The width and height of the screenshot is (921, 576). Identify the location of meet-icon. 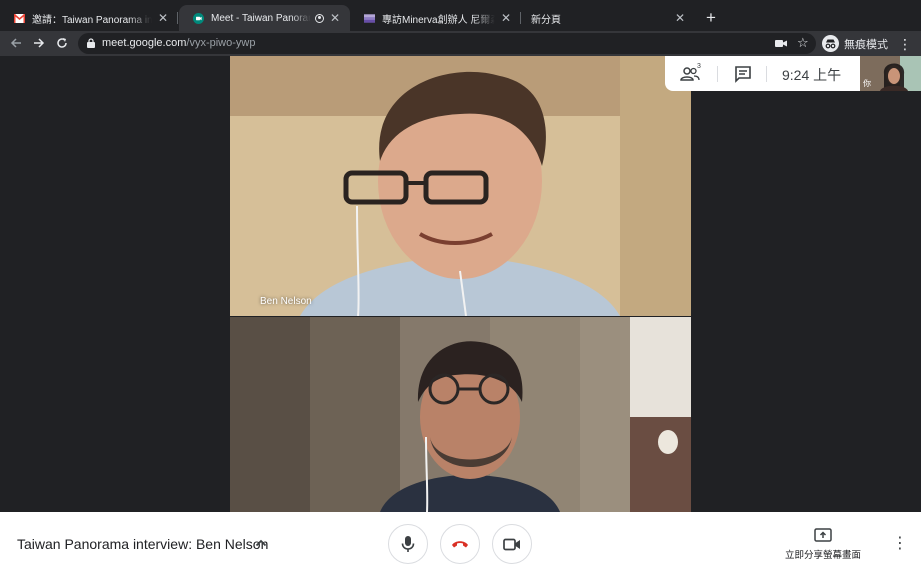
(198, 18).